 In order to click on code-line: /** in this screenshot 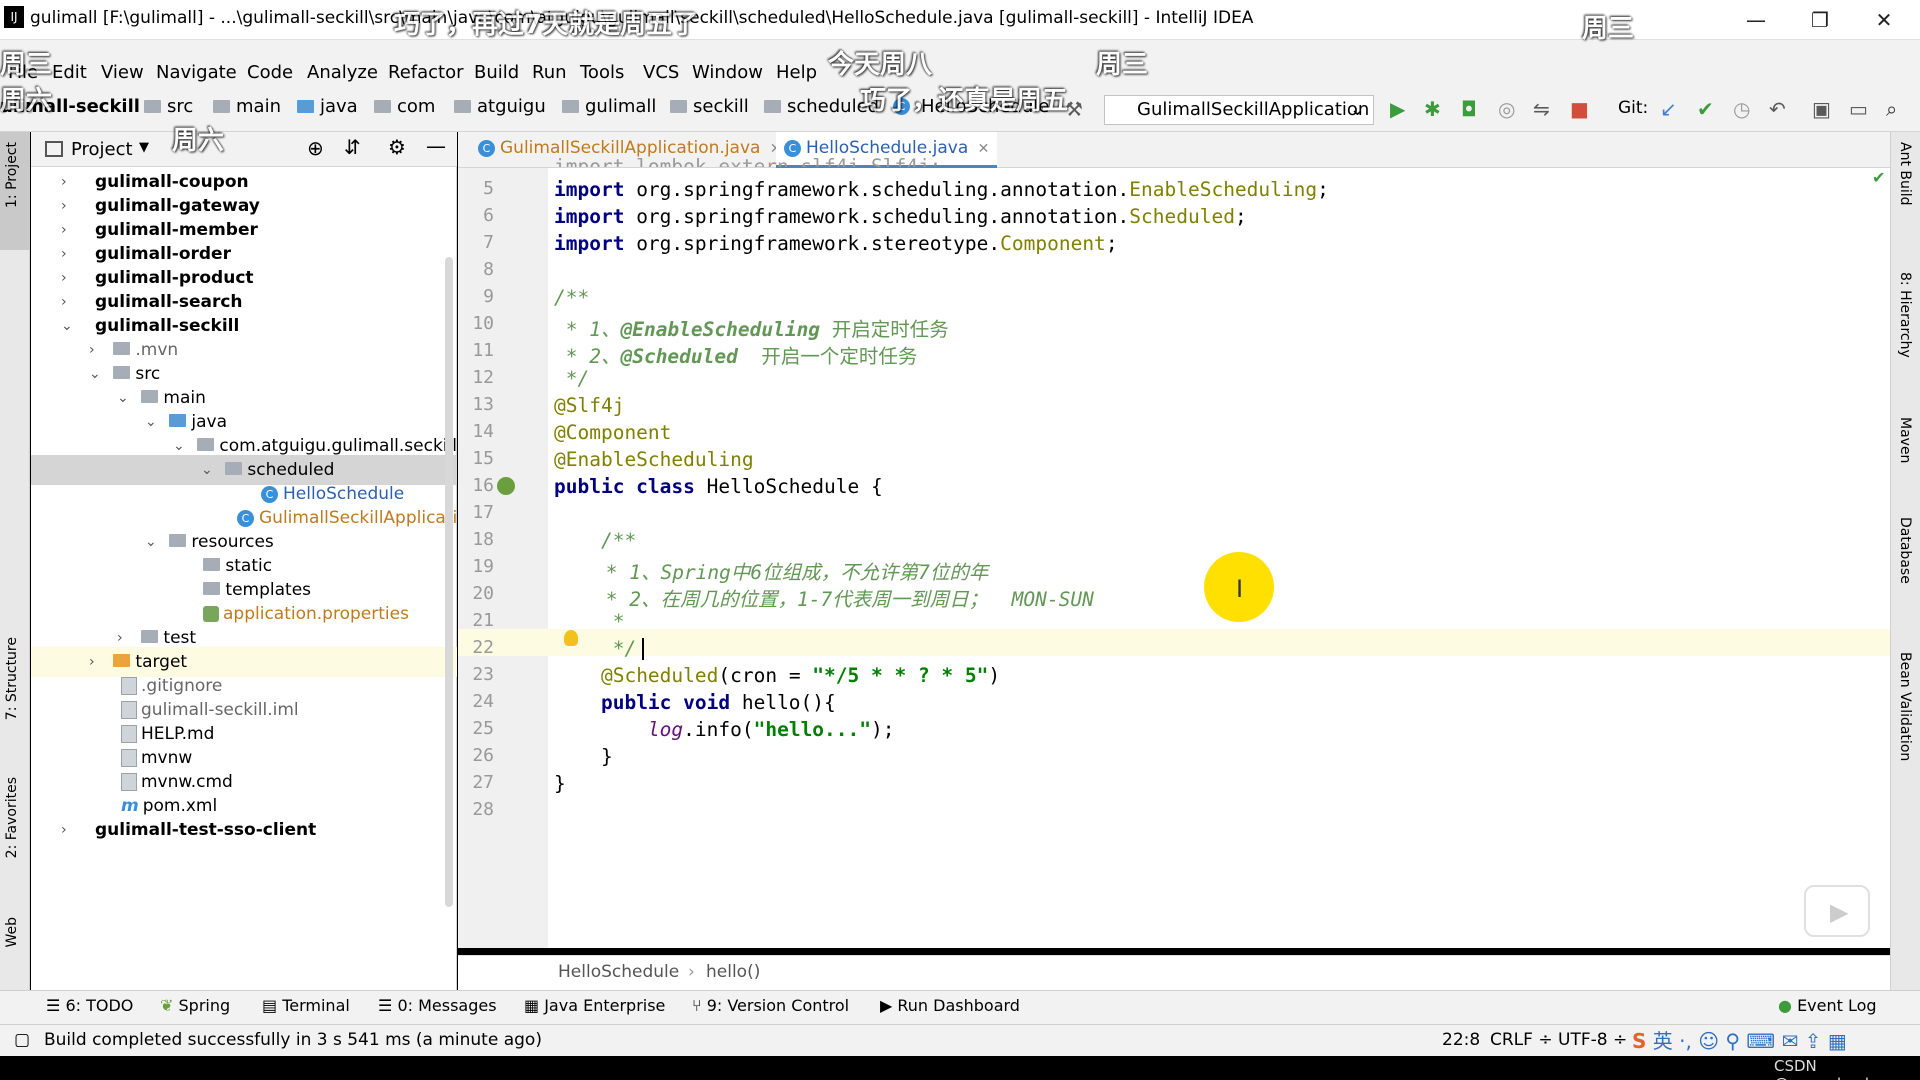, I will do `click(572, 297)`.